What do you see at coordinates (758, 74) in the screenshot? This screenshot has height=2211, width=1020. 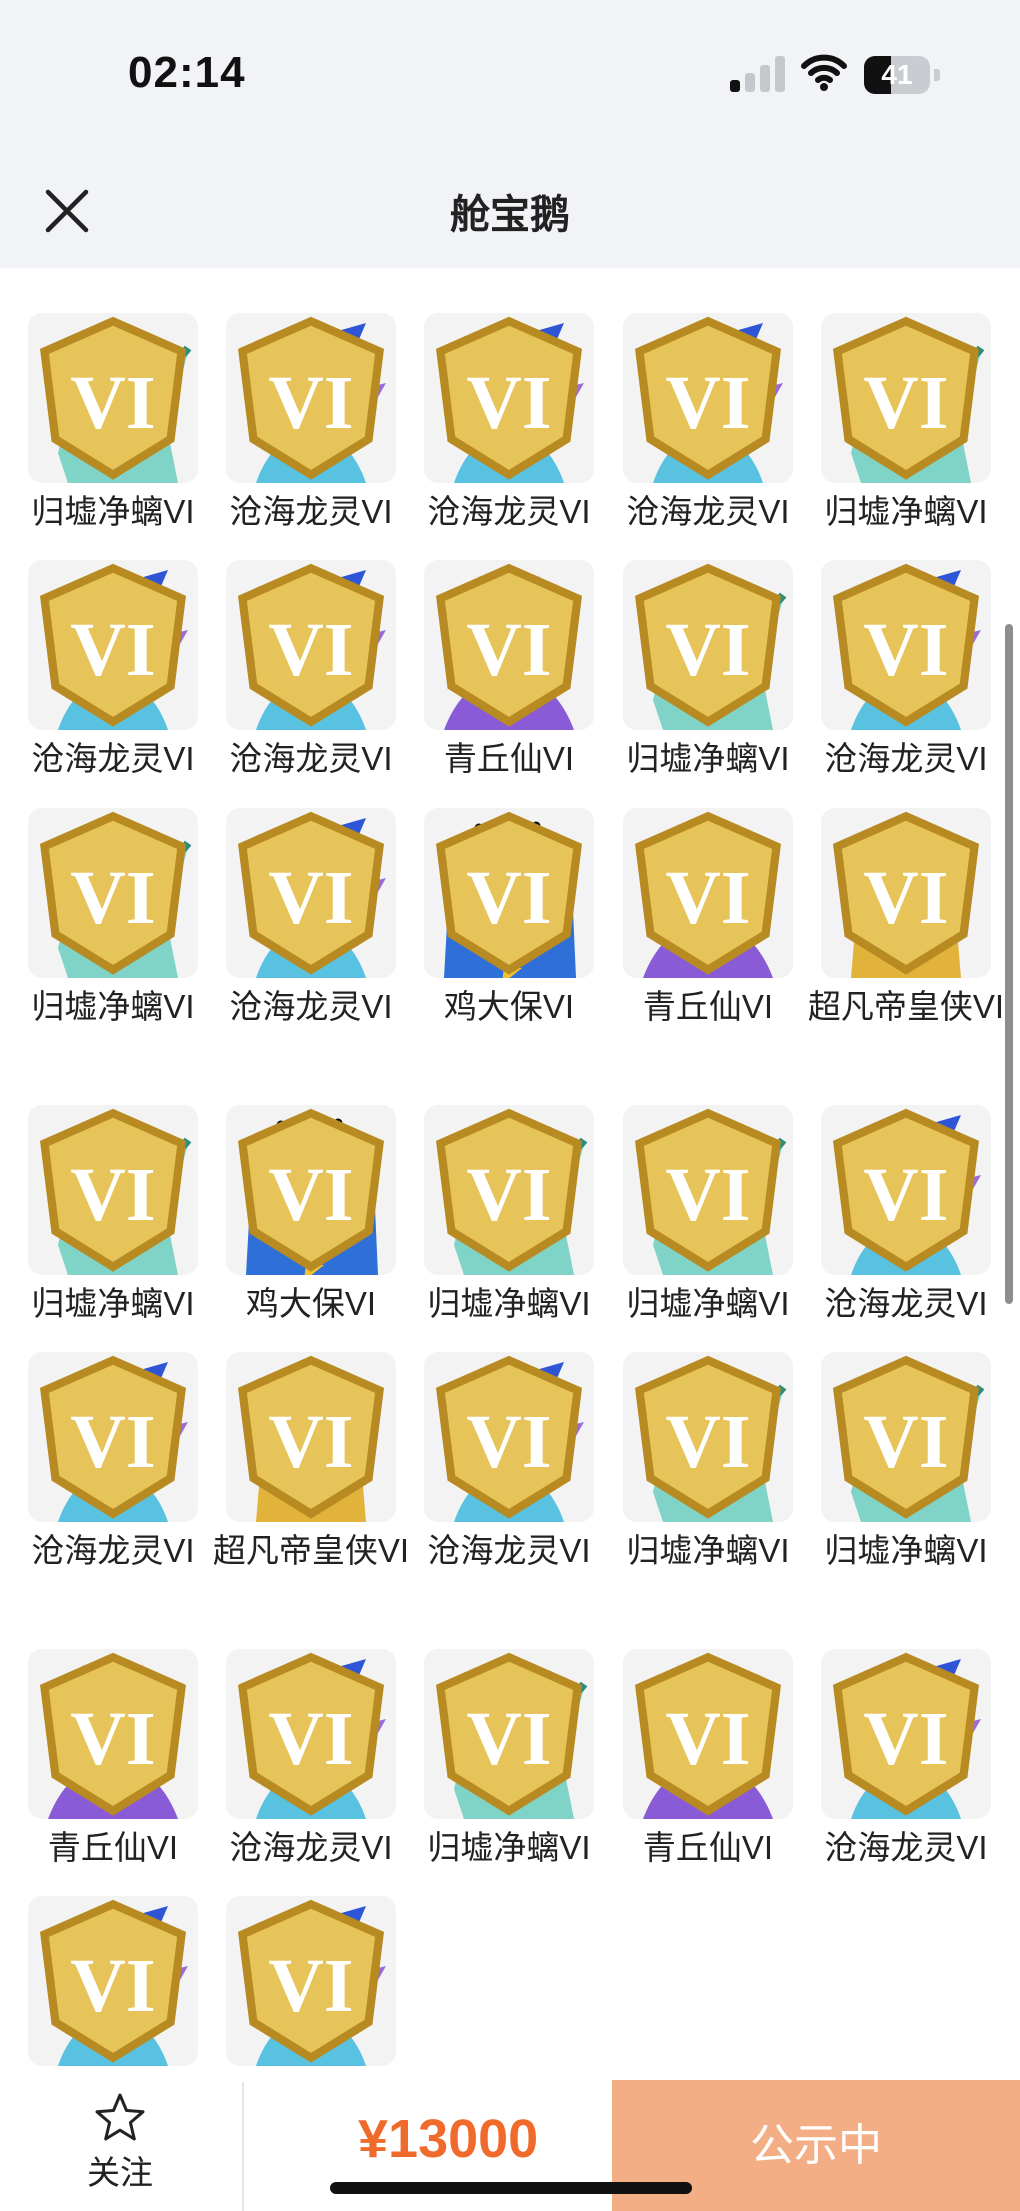 I see `cellular-signal-icon` at bounding box center [758, 74].